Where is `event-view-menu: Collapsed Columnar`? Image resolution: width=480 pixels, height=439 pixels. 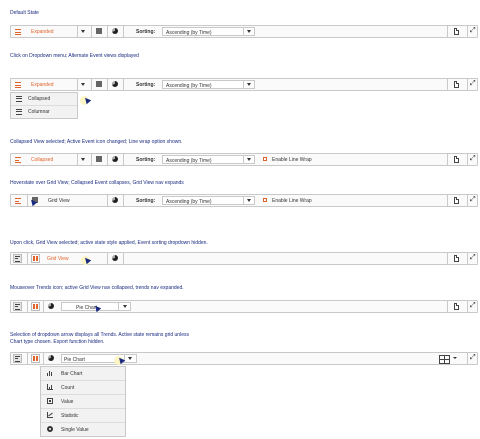
event-view-menu: Collapsed Columnar is located at coordinates (44, 105).